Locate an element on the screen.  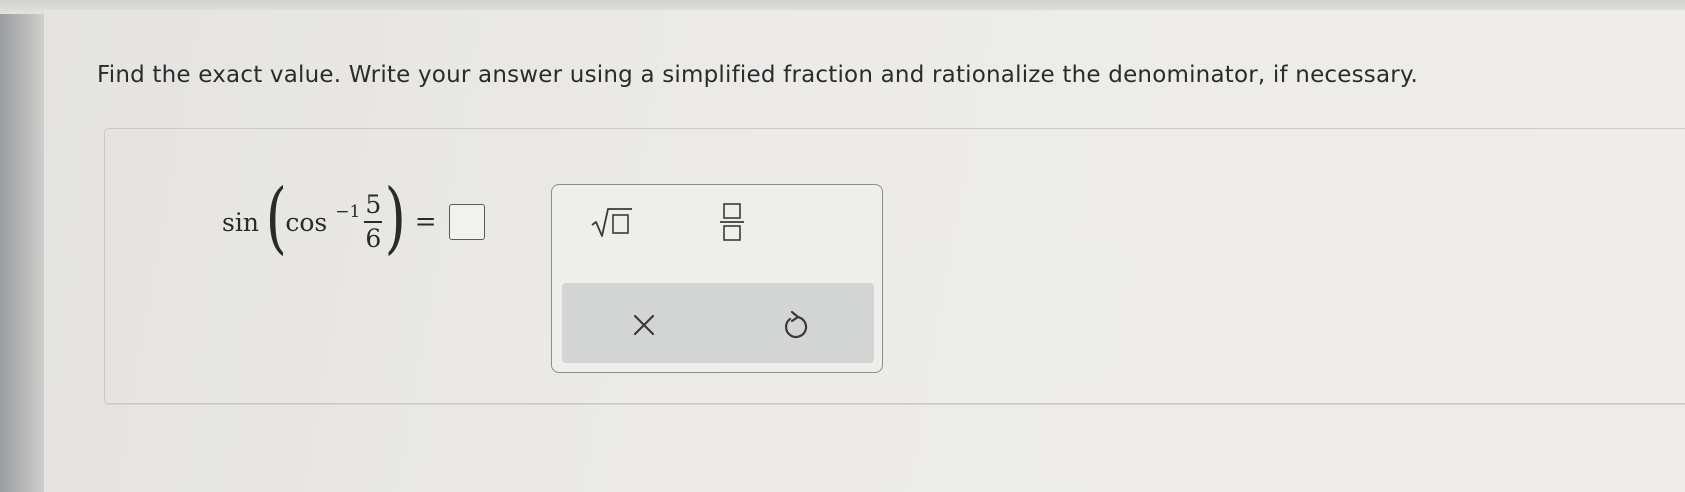
undo-button is located at coordinates (796, 325).